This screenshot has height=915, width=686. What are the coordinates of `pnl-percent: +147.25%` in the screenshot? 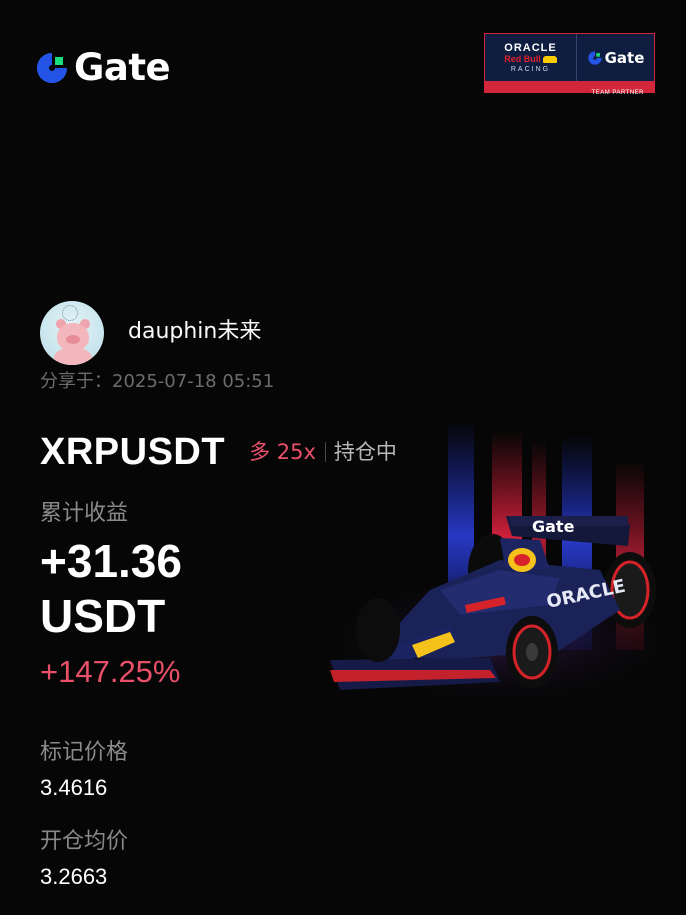 It's located at (110, 671).